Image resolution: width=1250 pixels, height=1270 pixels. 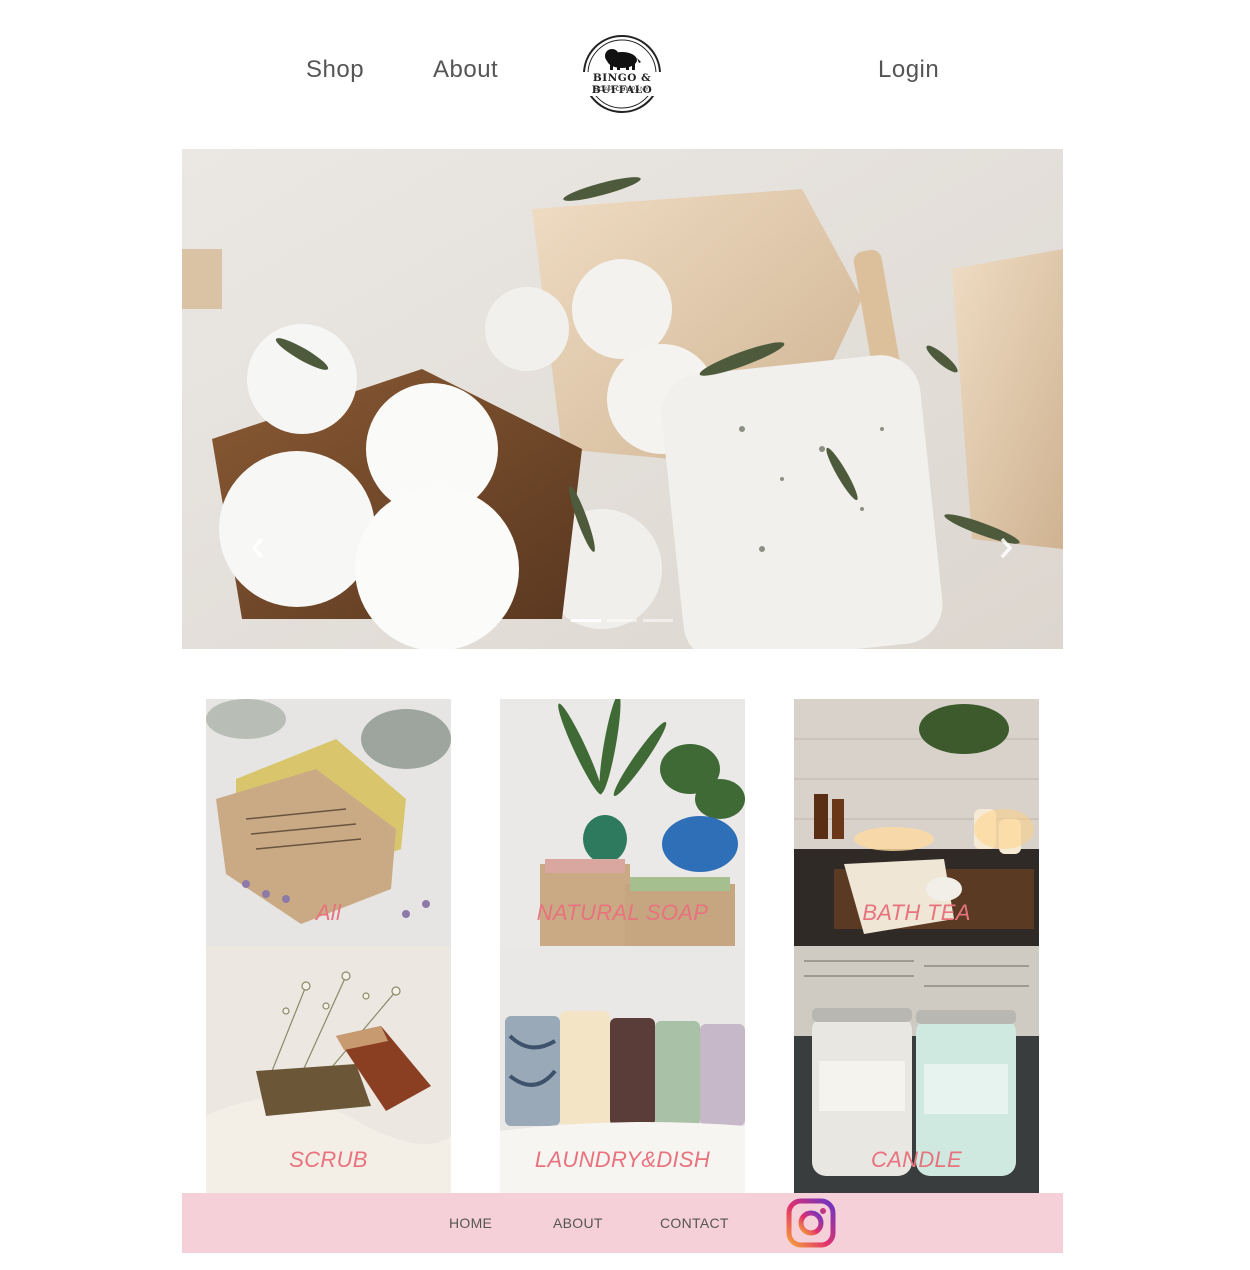 I want to click on category-label-scrub: SCRUB, so click(x=328, y=1160).